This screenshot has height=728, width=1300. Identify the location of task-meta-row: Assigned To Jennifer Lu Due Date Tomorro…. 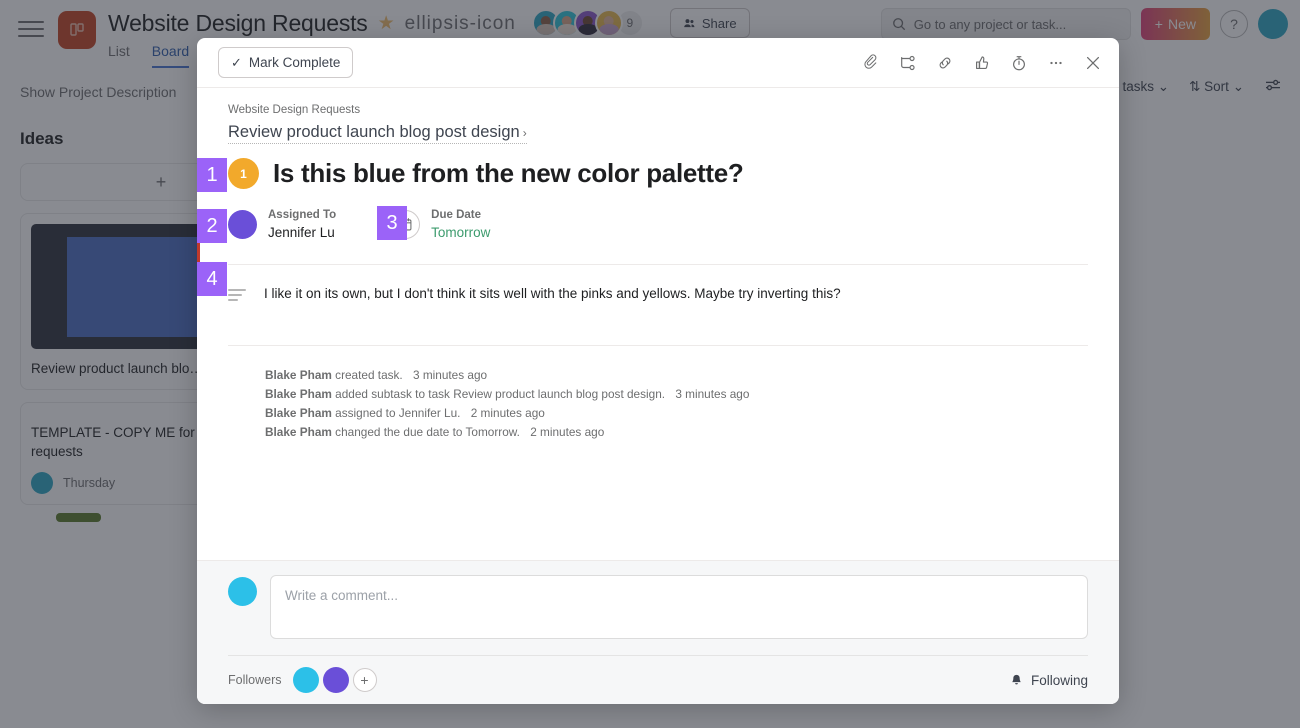
(673, 224).